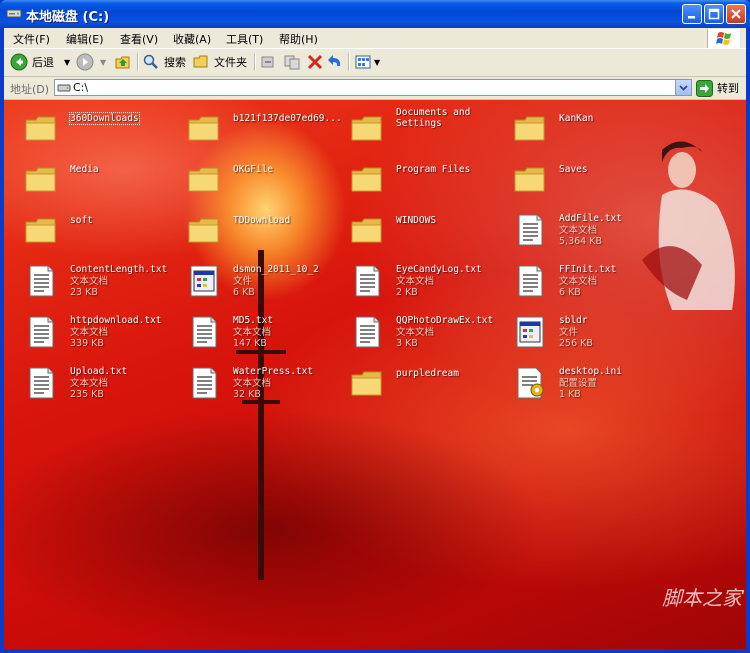 This screenshot has height=653, width=750. What do you see at coordinates (276, 269) in the screenshot?
I see `item-name: dsmon_2011_10_2` at bounding box center [276, 269].